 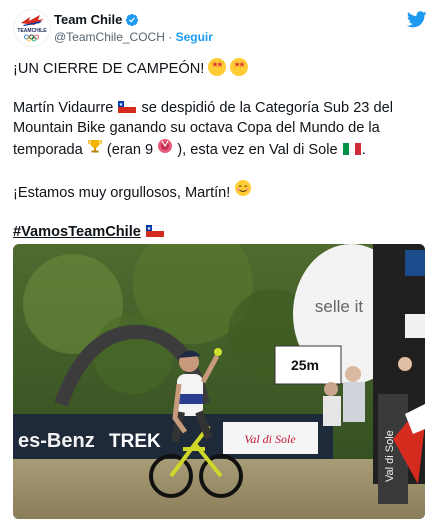 I want to click on tweet-line-1: ¡UN CIERRE DE CAMPEÓN!, so click(x=220, y=68).